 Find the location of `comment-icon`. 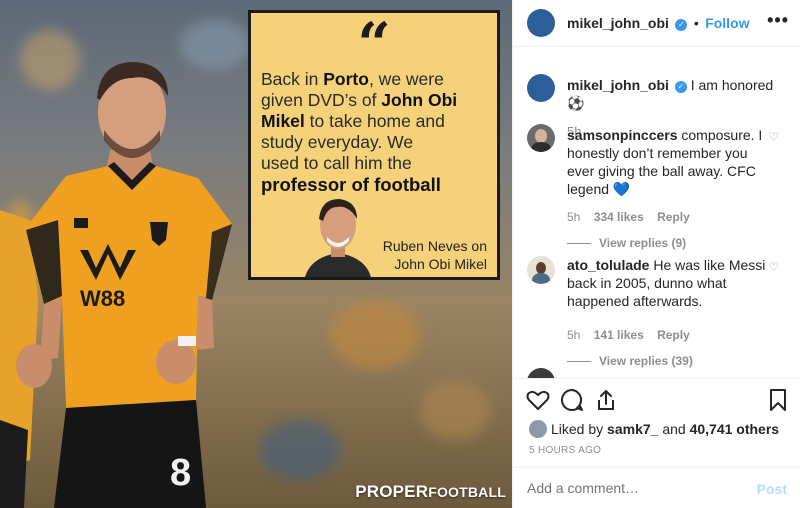

comment-icon is located at coordinates (572, 400).